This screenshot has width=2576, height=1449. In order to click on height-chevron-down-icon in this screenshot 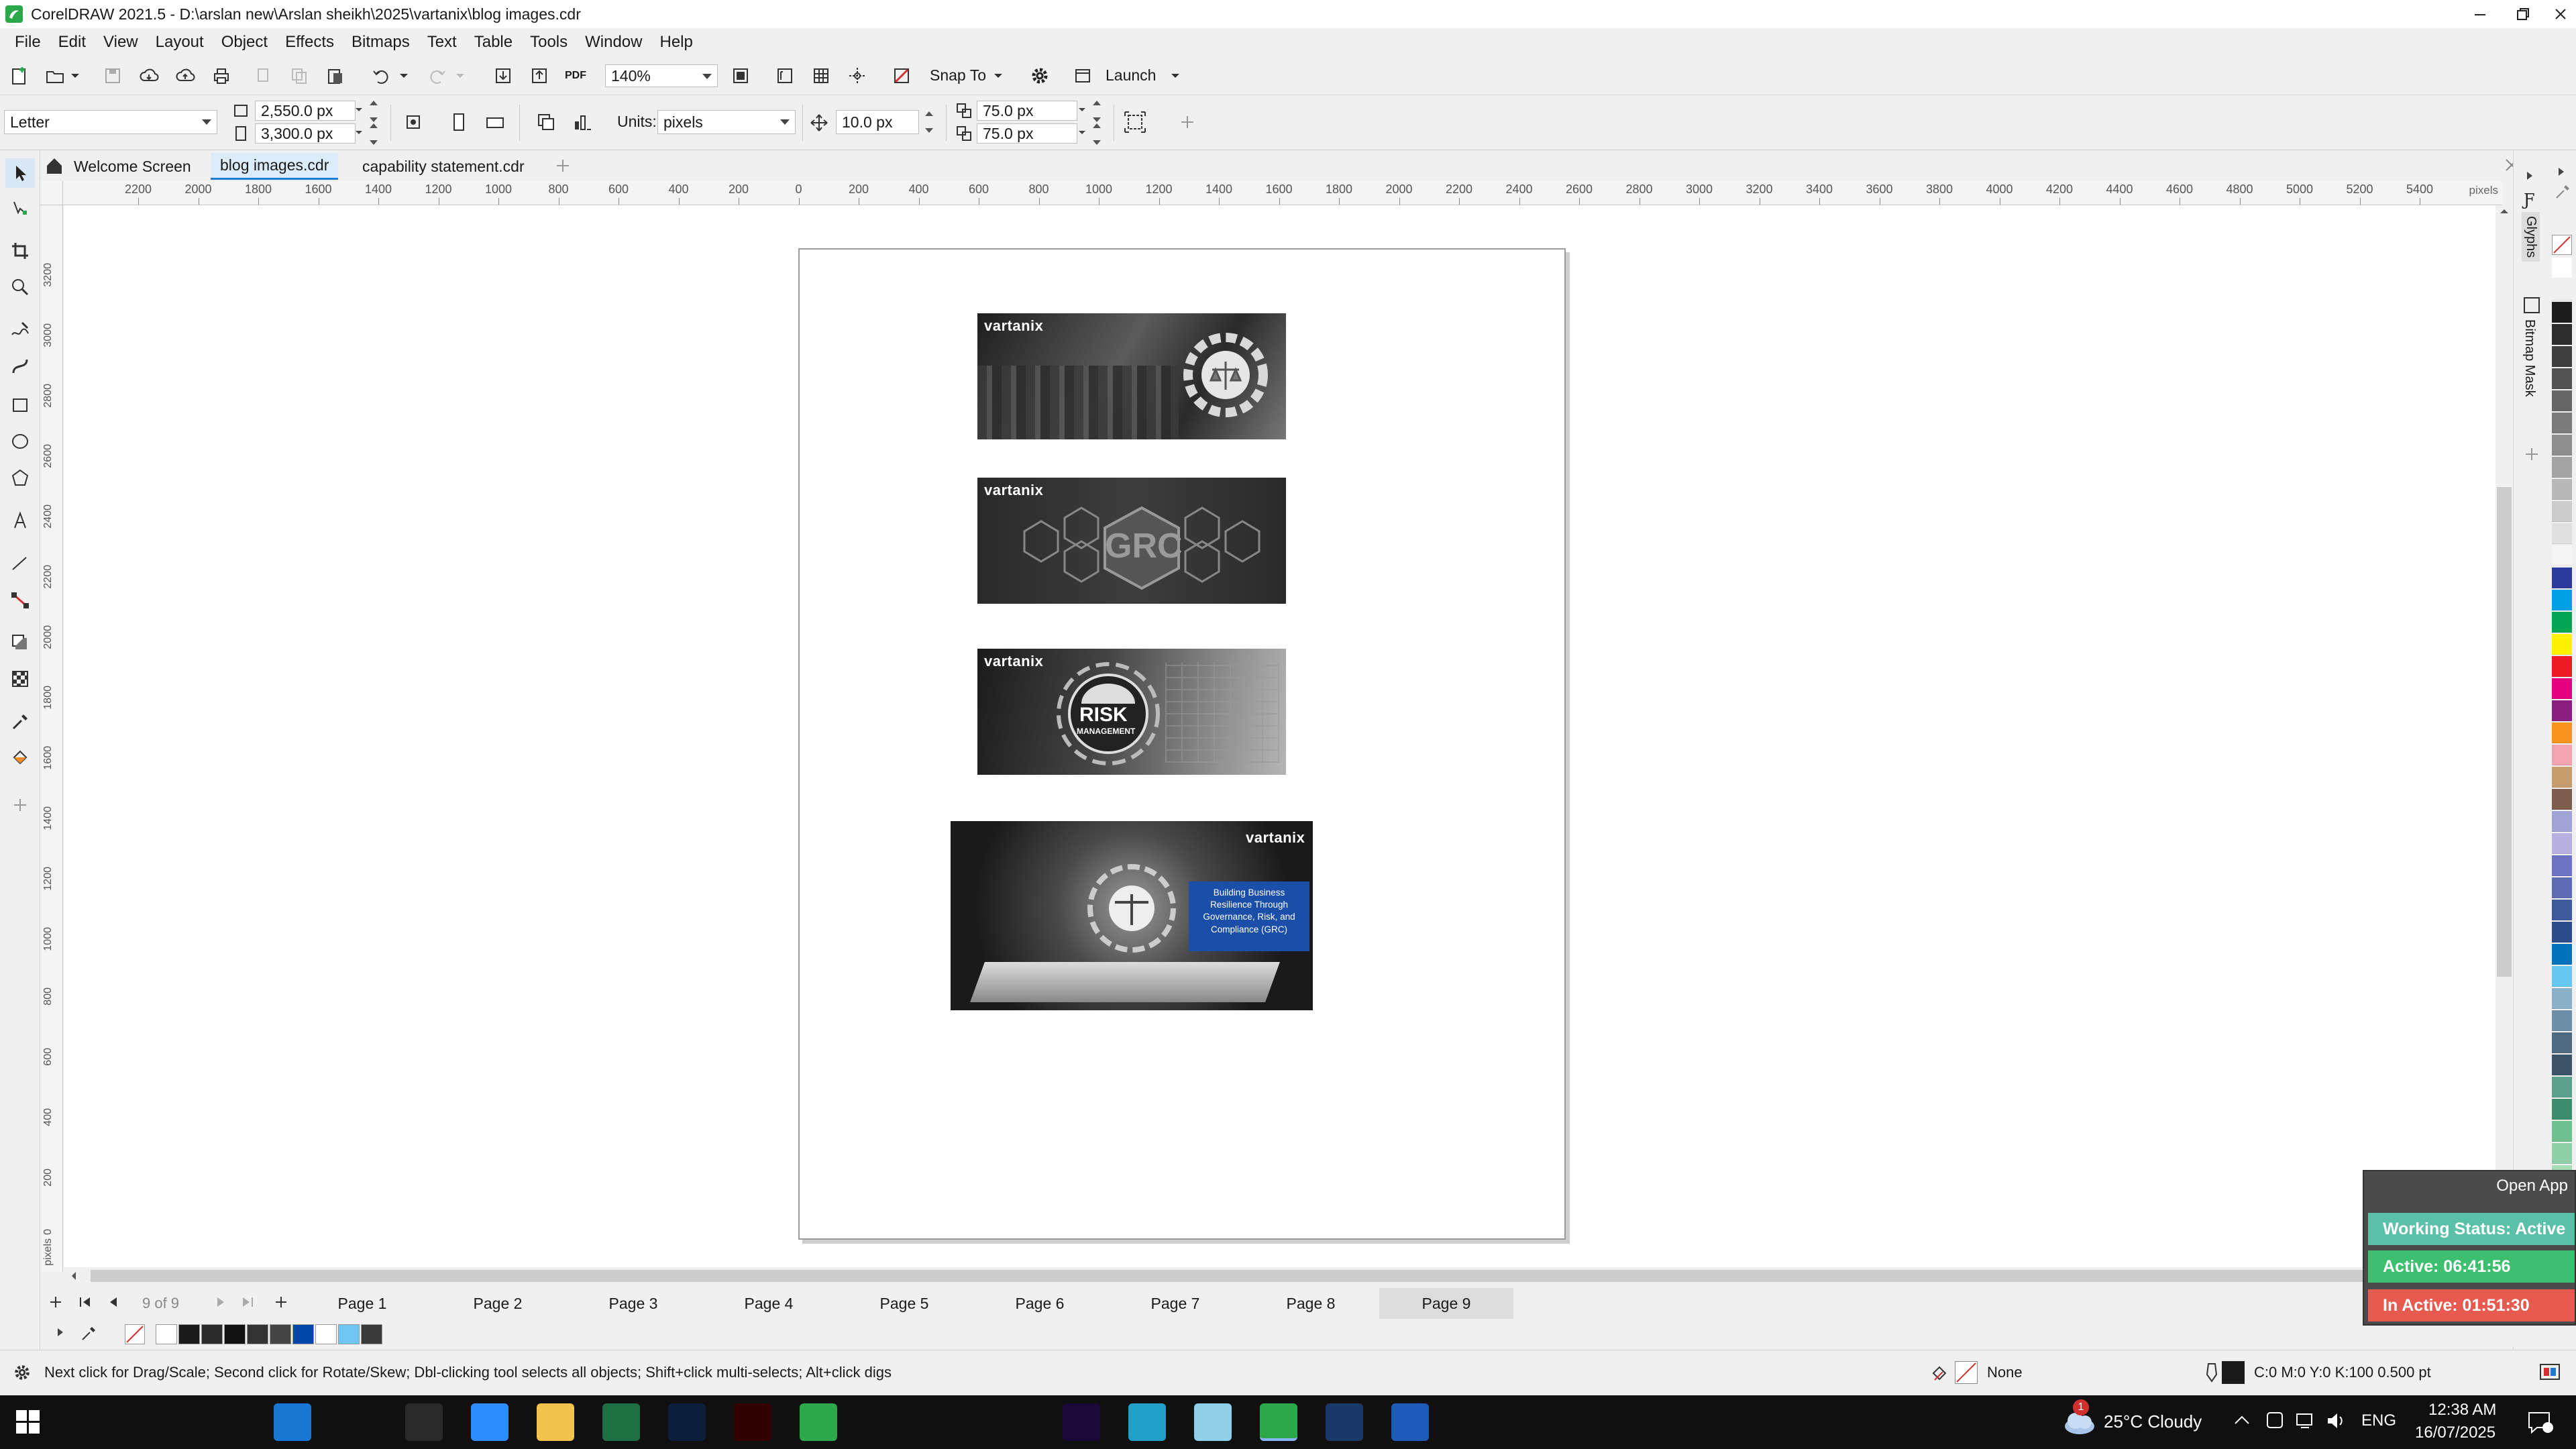, I will do `click(359, 133)`.